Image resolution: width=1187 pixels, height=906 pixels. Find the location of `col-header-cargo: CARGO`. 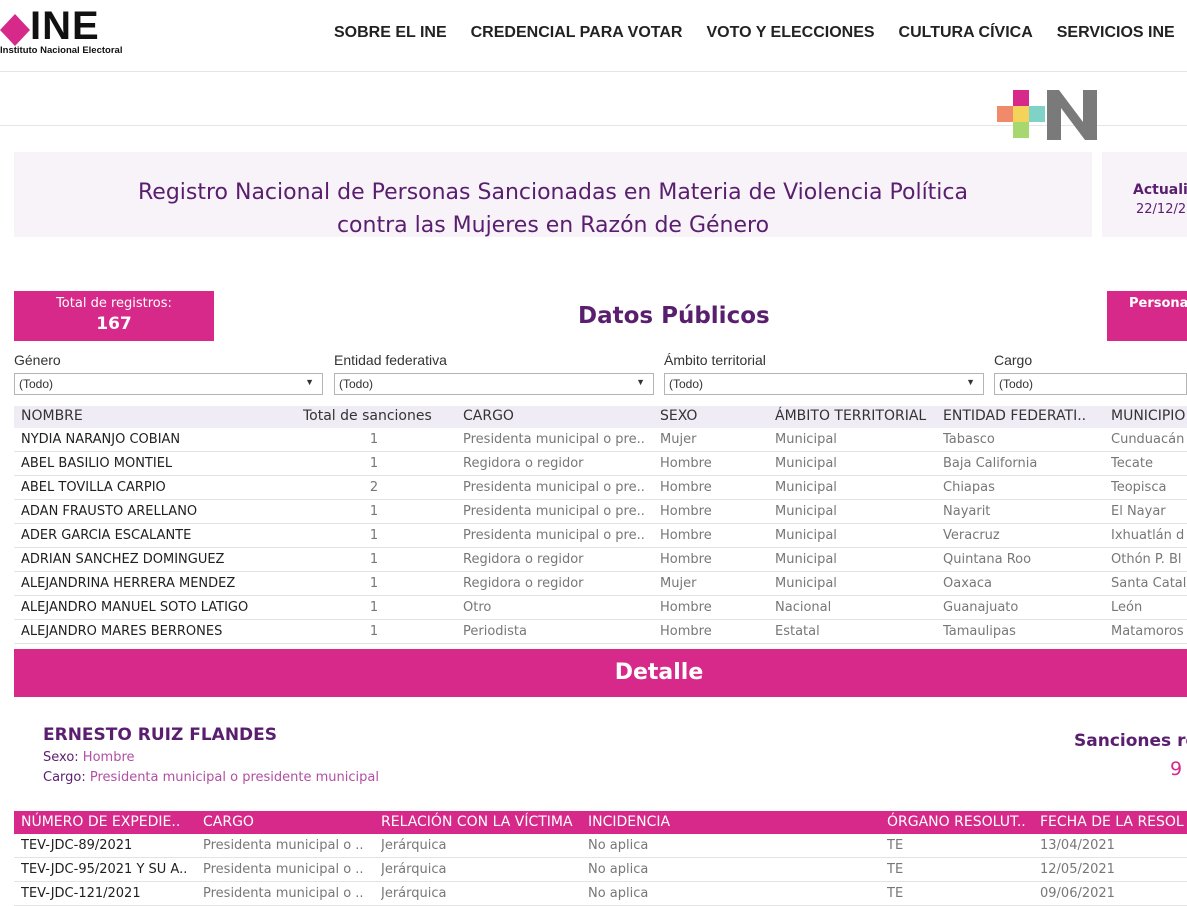

col-header-cargo: CARGO is located at coordinates (488, 416).